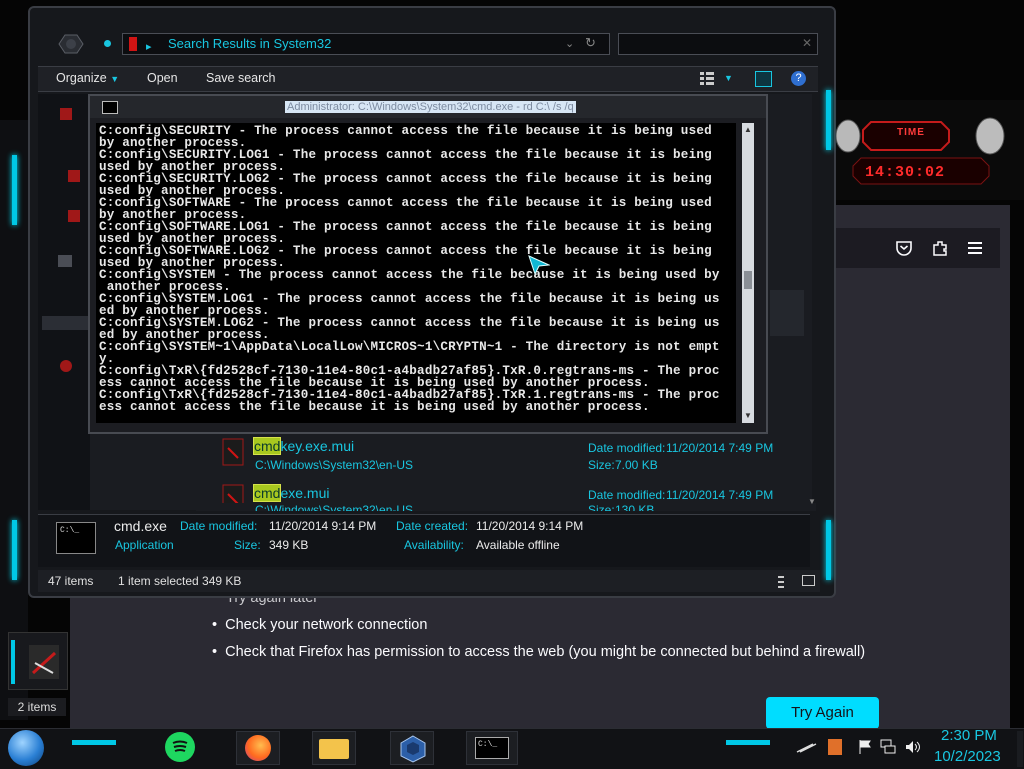 This screenshot has width=1024, height=769. I want to click on console-scrollbar: ▲ ▼, so click(748, 273).